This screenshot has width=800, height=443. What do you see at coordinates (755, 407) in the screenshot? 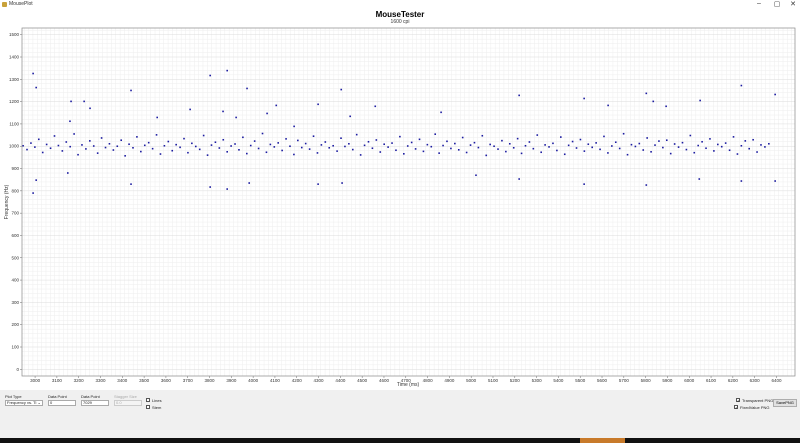
I see `fixedvalue-png-label: FixedValue PNG` at bounding box center [755, 407].